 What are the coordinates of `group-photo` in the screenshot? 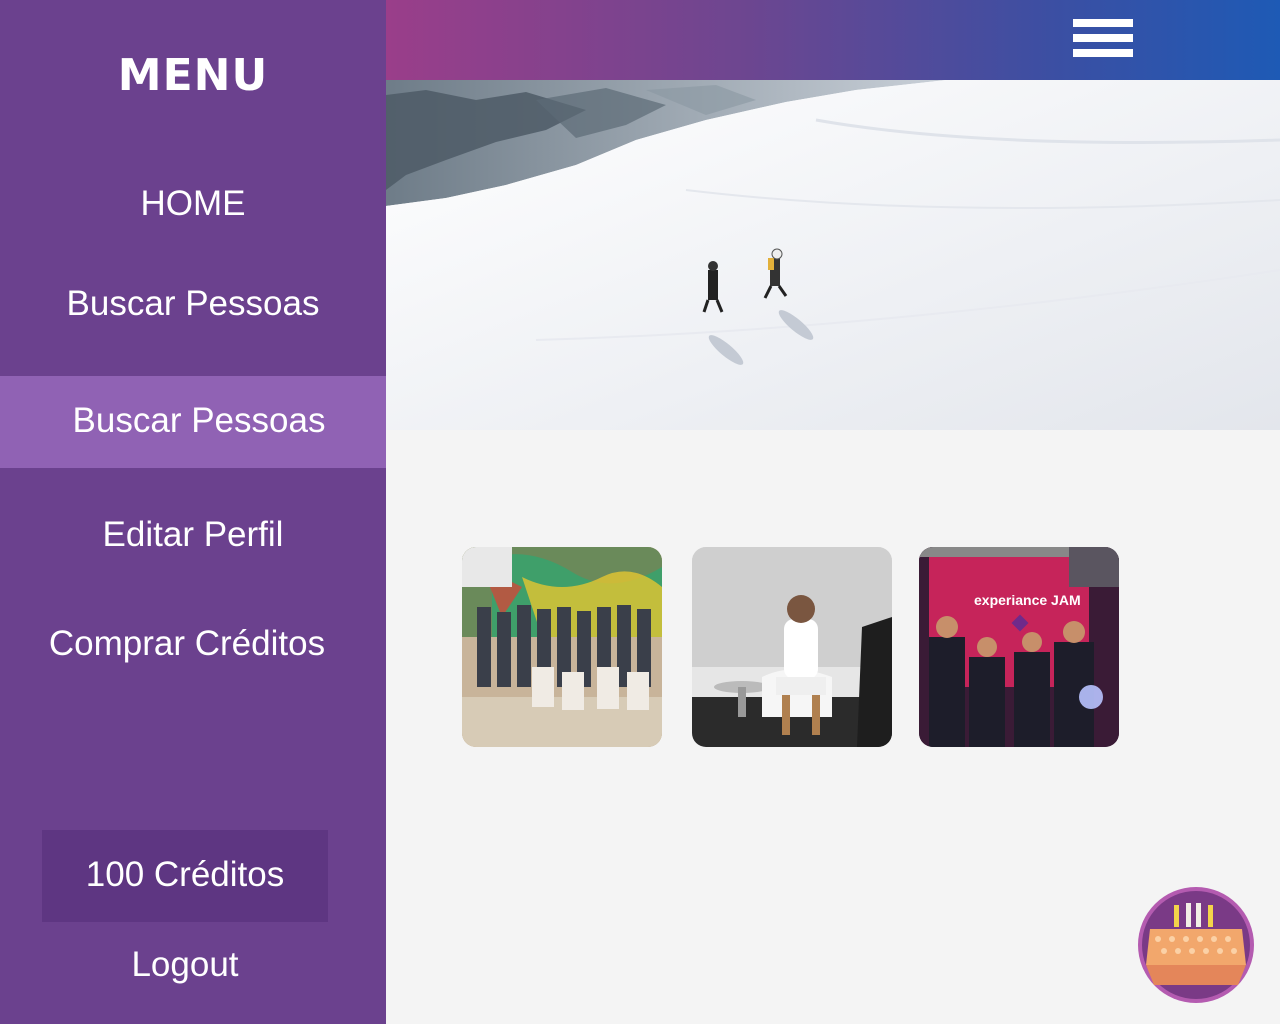 It's located at (562, 647).